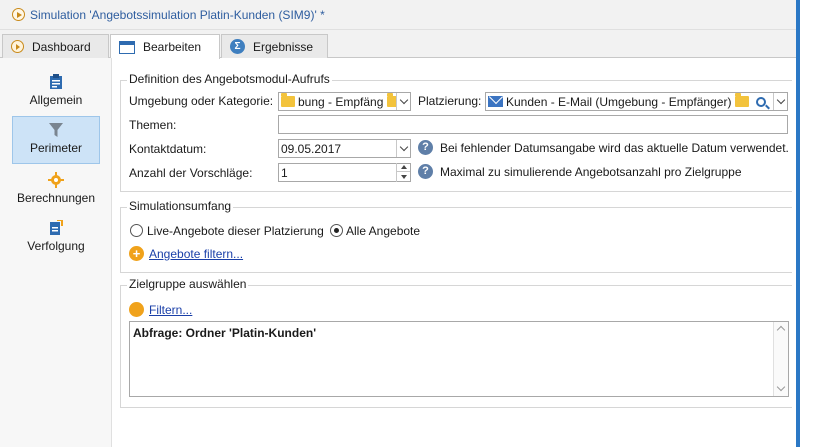 This screenshot has height=447, width=828. Describe the element at coordinates (56, 140) in the screenshot. I see `sidebar-item-perimeter: Perimeter` at that location.